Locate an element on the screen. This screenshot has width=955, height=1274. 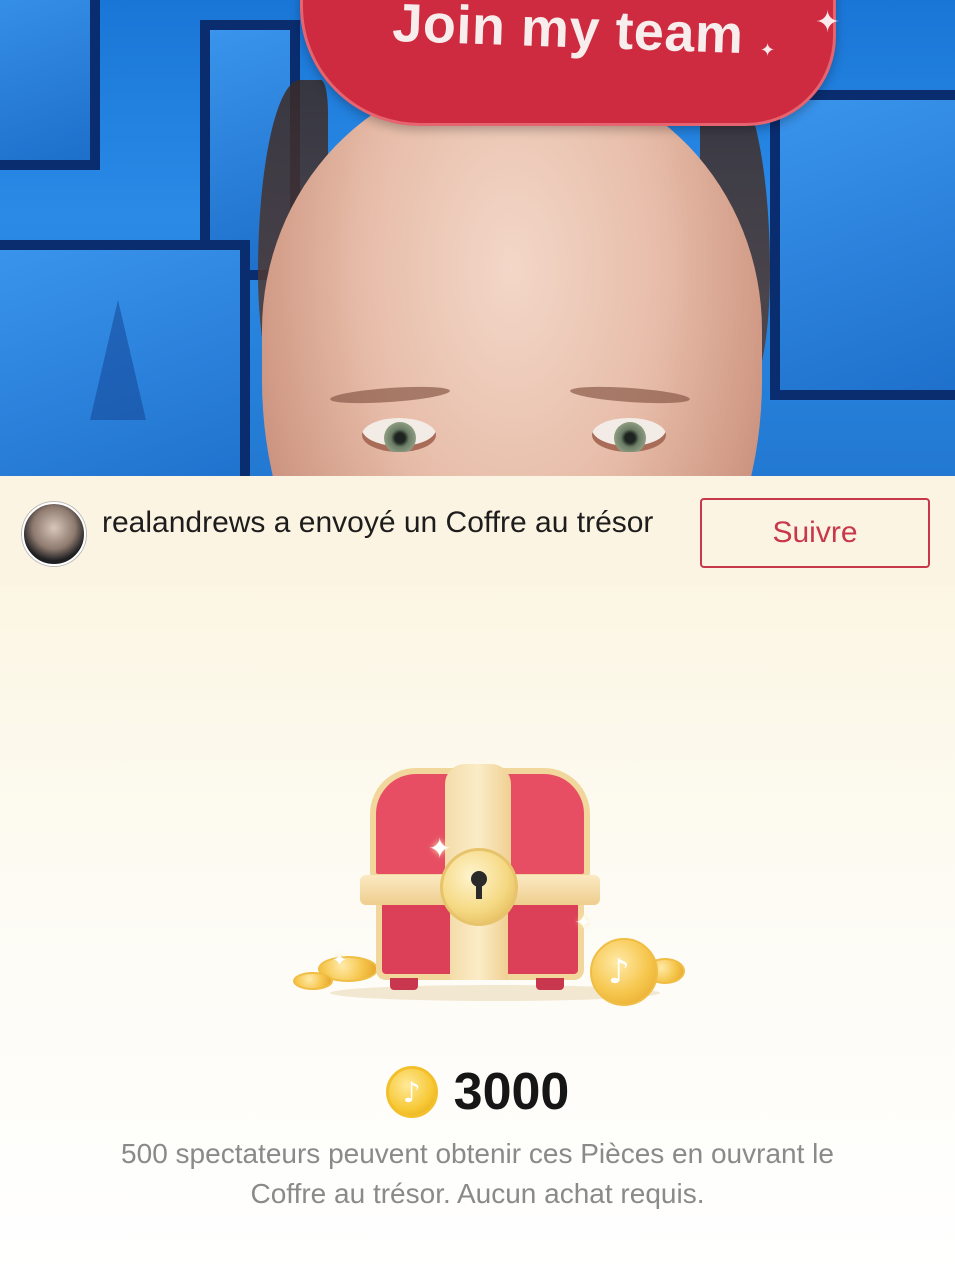
coin-icon is located at coordinates (313, 981).